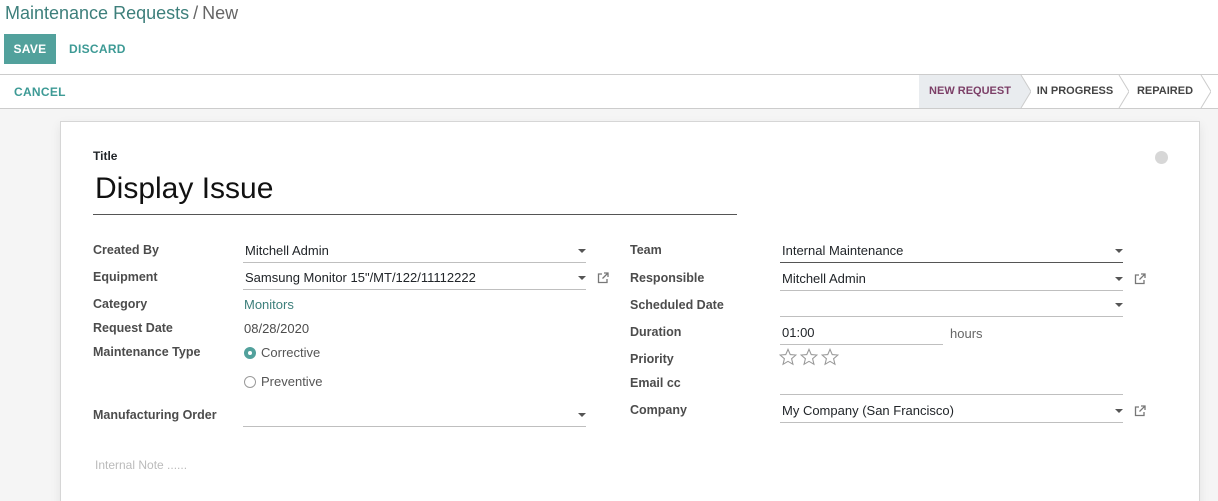 This screenshot has height=501, width=1218. Describe the element at coordinates (40, 92) in the screenshot. I see `cancel-button: CANCEL` at that location.